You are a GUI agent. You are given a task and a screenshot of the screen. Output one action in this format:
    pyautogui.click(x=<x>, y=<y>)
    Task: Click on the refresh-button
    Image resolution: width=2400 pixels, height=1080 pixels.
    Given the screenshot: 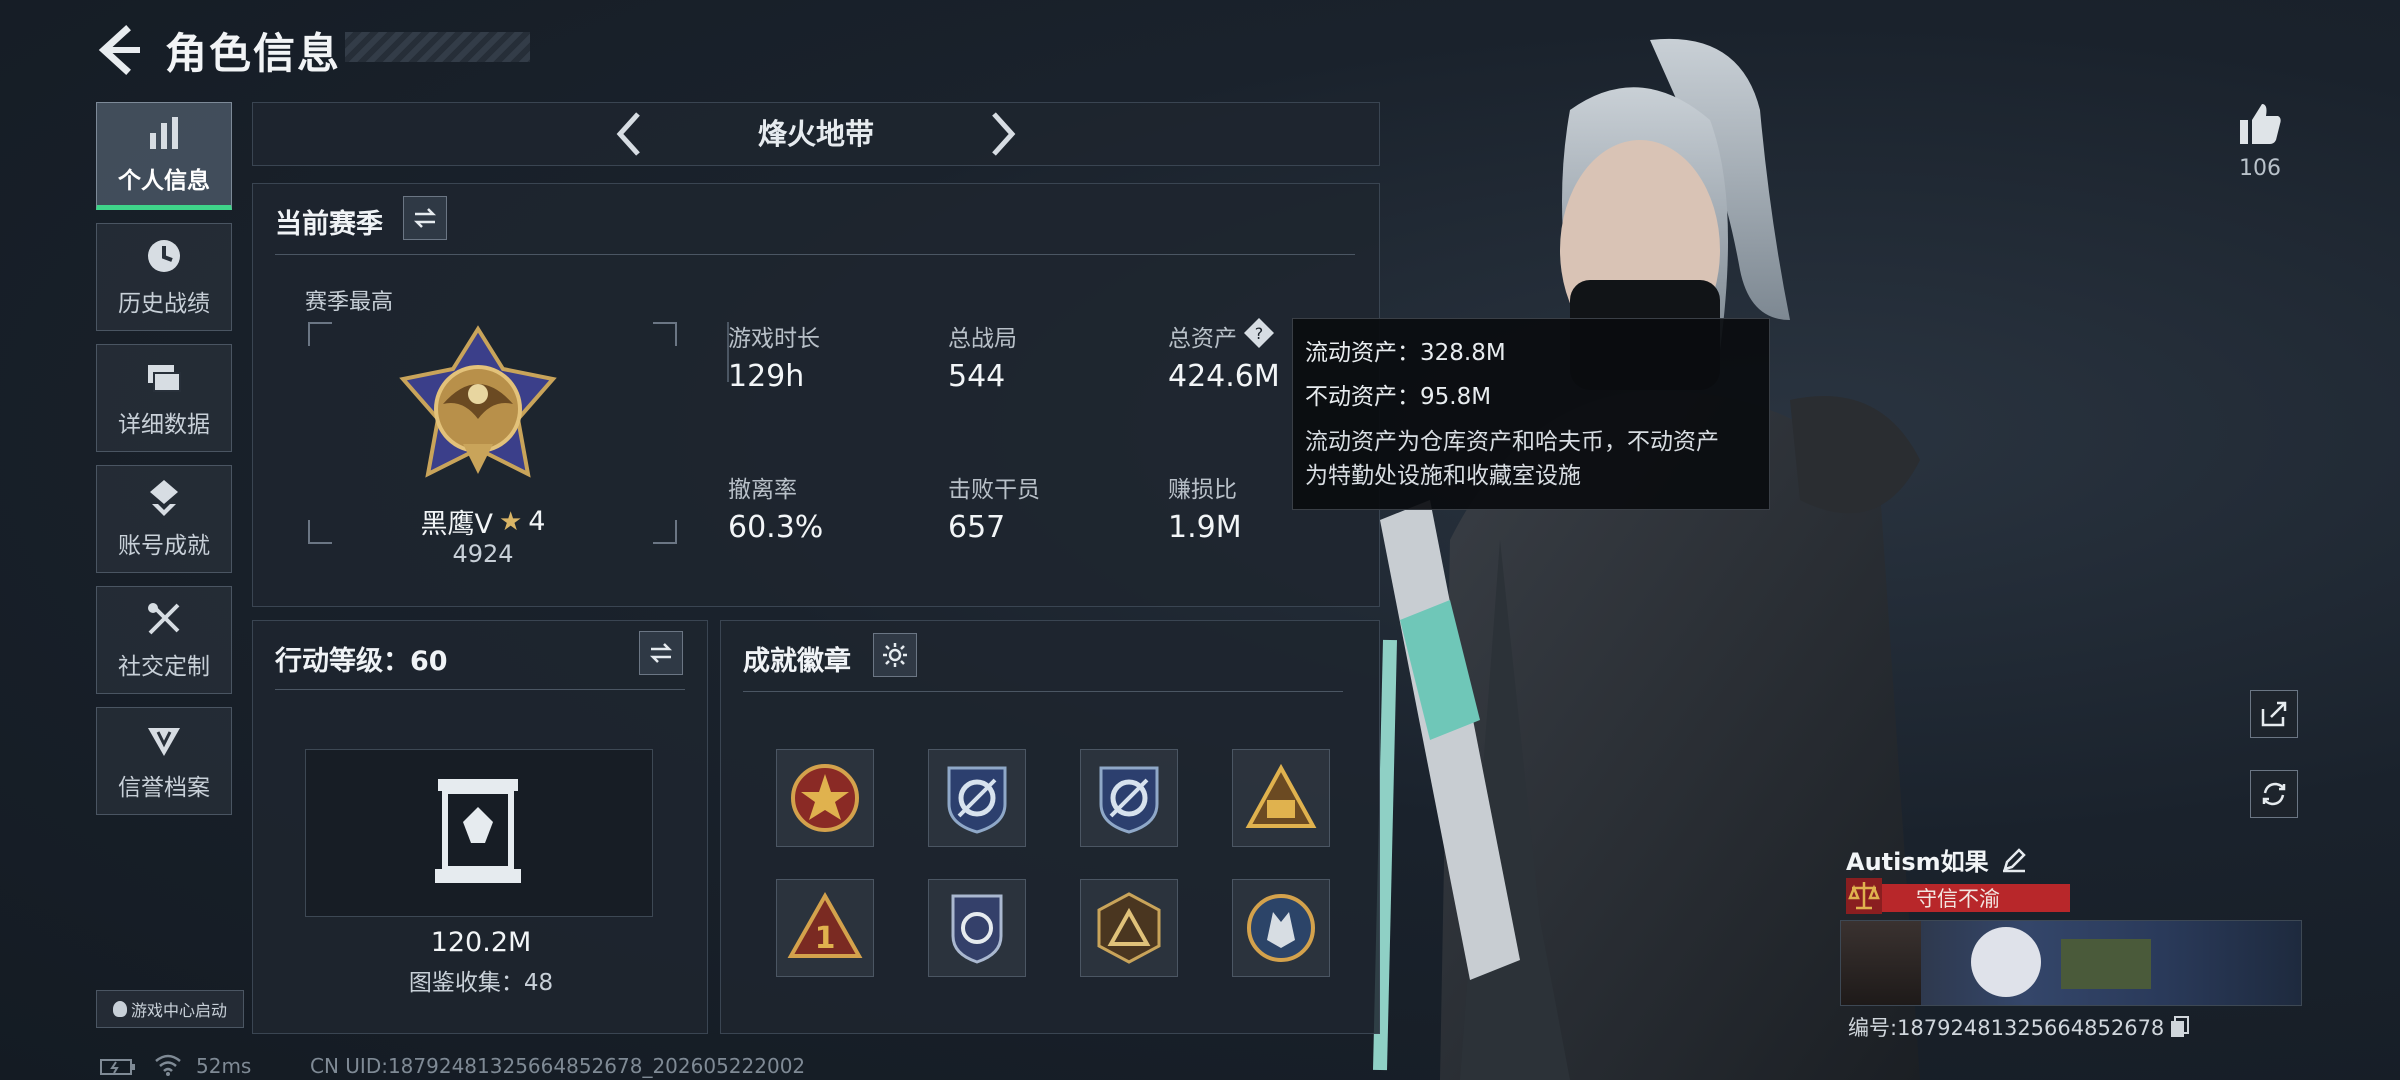 What is the action you would take?
    pyautogui.click(x=2274, y=794)
    